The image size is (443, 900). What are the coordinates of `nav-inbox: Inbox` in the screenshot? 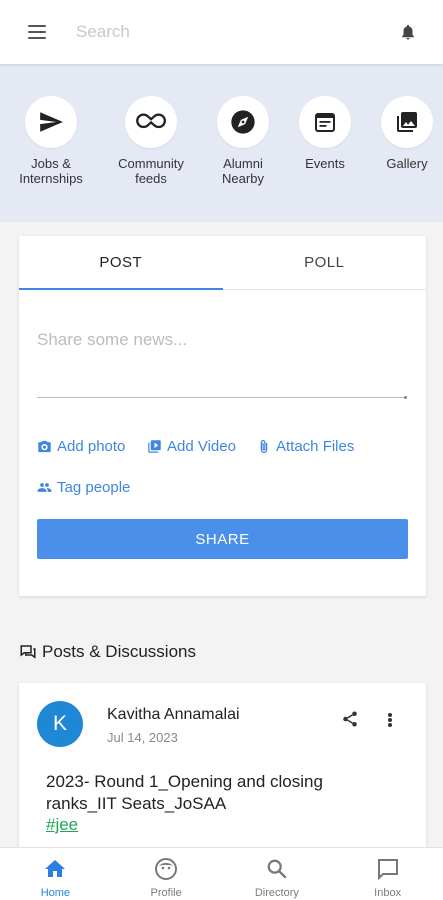 It's located at (387, 874).